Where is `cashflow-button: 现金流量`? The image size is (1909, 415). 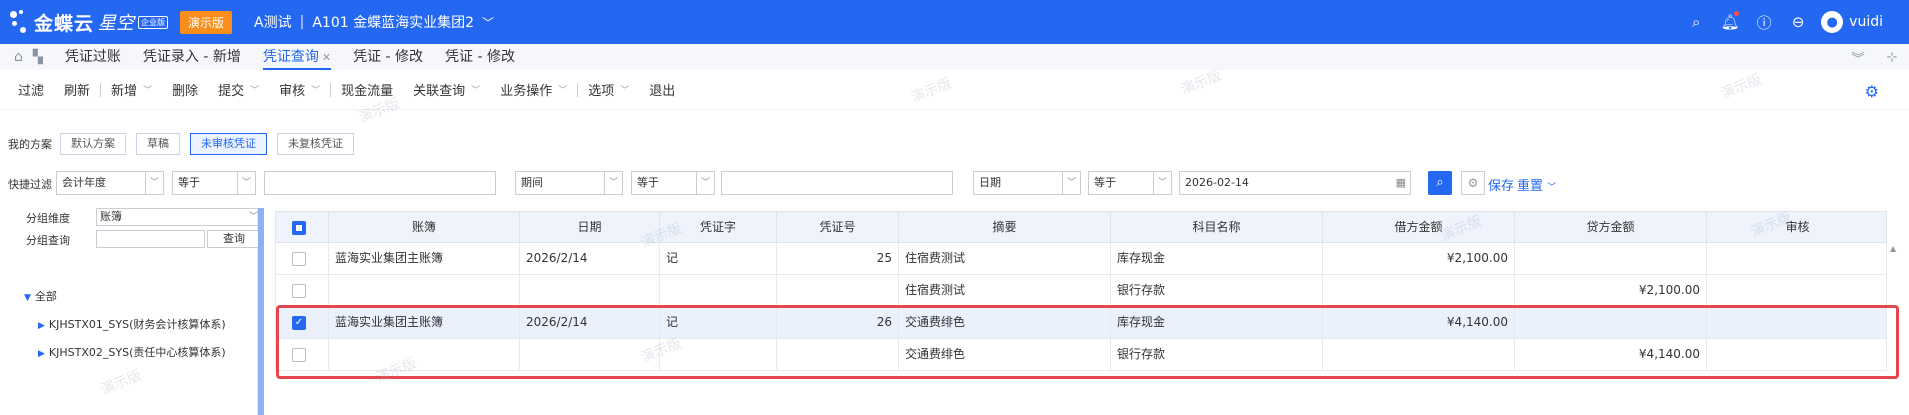
cashflow-button: 现金流量 is located at coordinates (367, 89).